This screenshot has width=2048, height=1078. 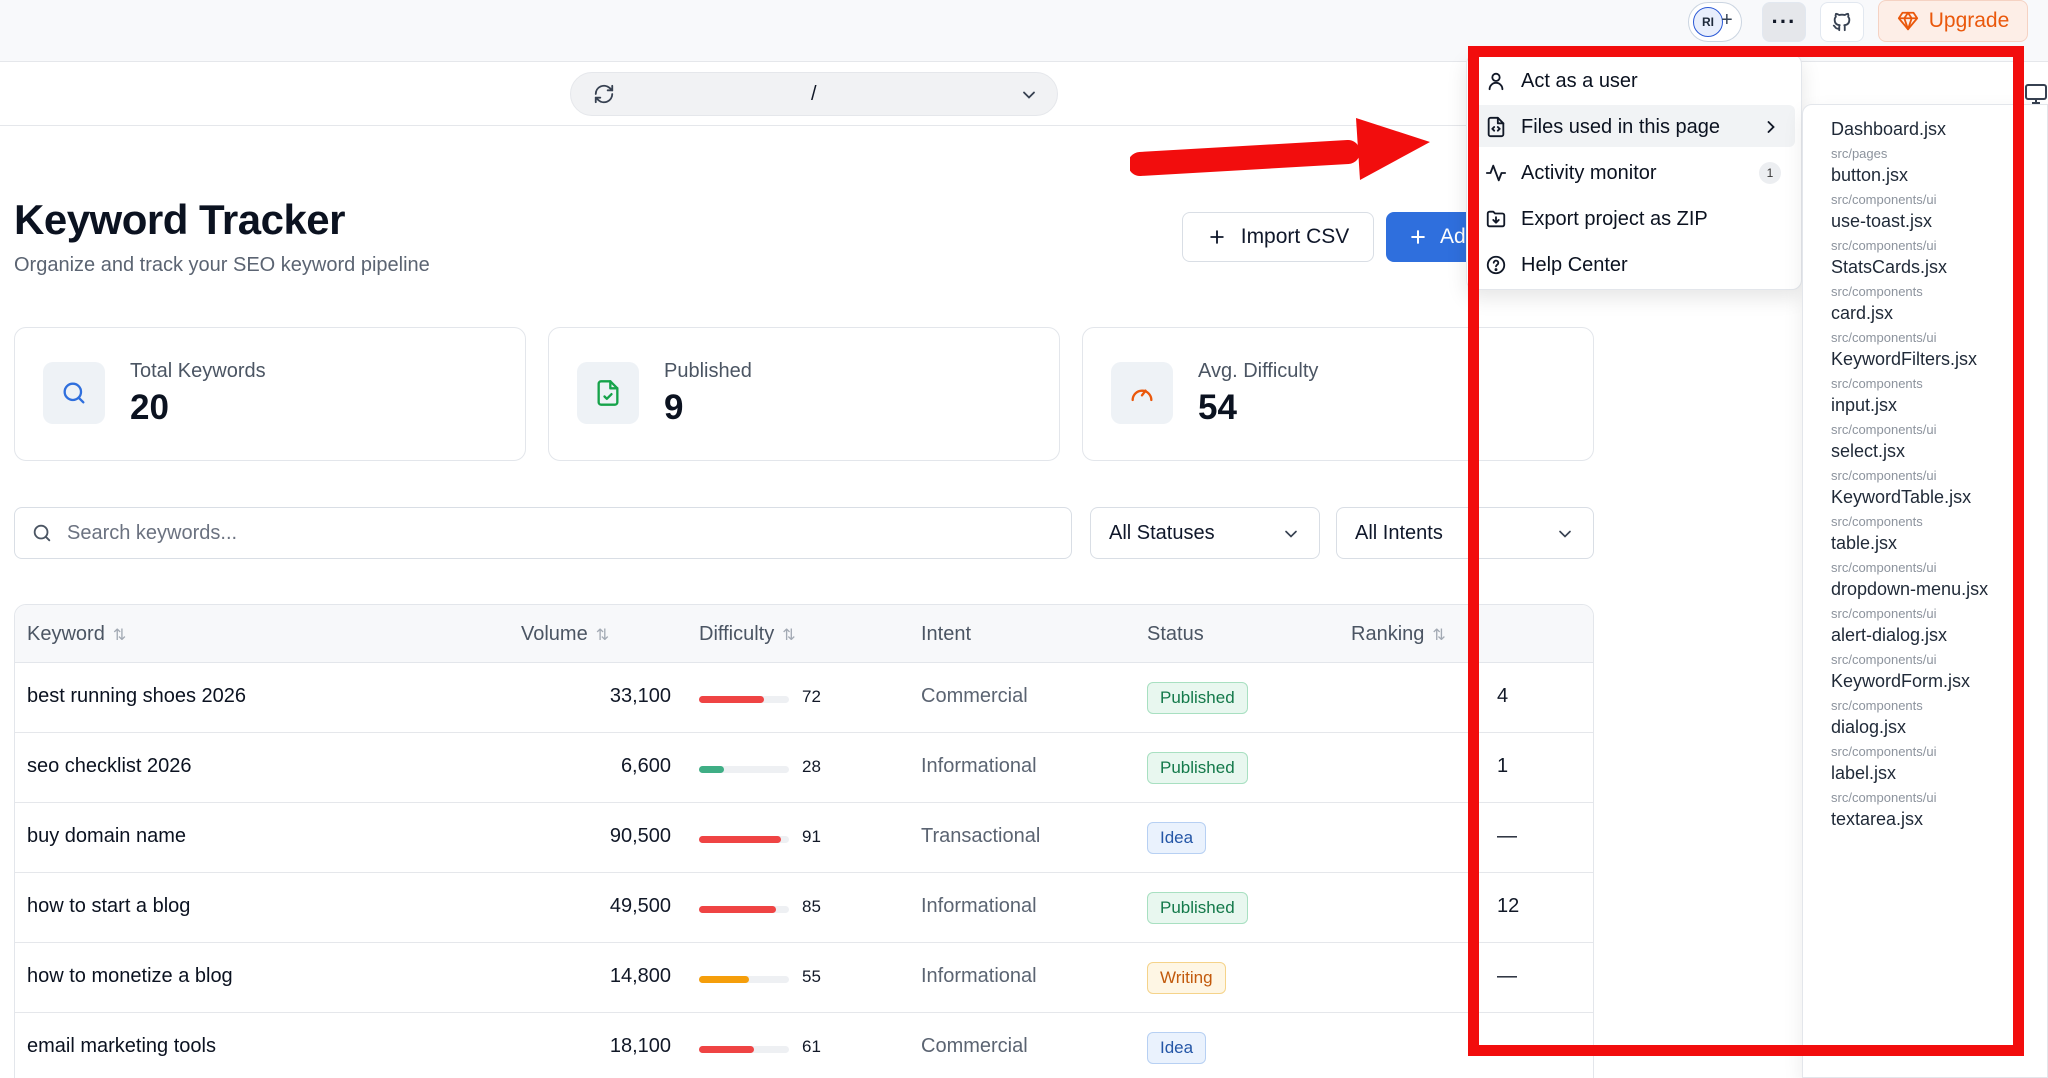 I want to click on stat-label: Published, so click(x=708, y=371).